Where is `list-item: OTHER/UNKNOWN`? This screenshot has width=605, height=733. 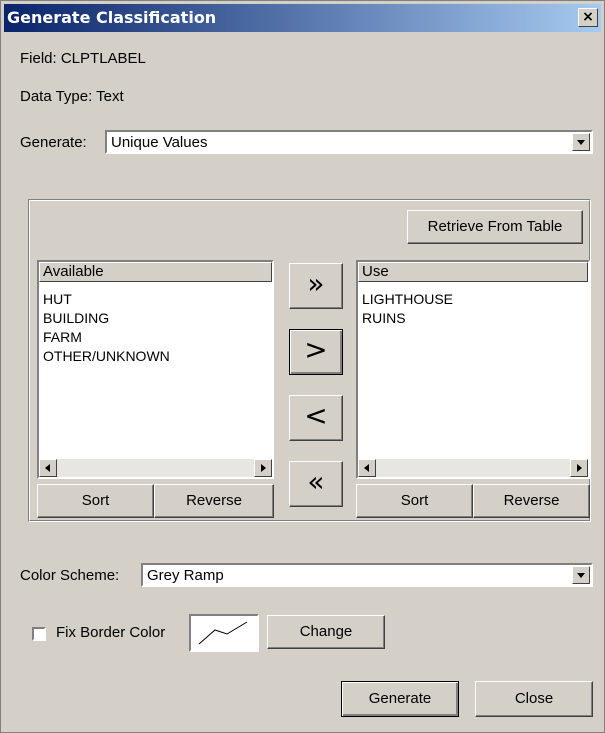
list-item: OTHER/UNKNOWN is located at coordinates (106, 356).